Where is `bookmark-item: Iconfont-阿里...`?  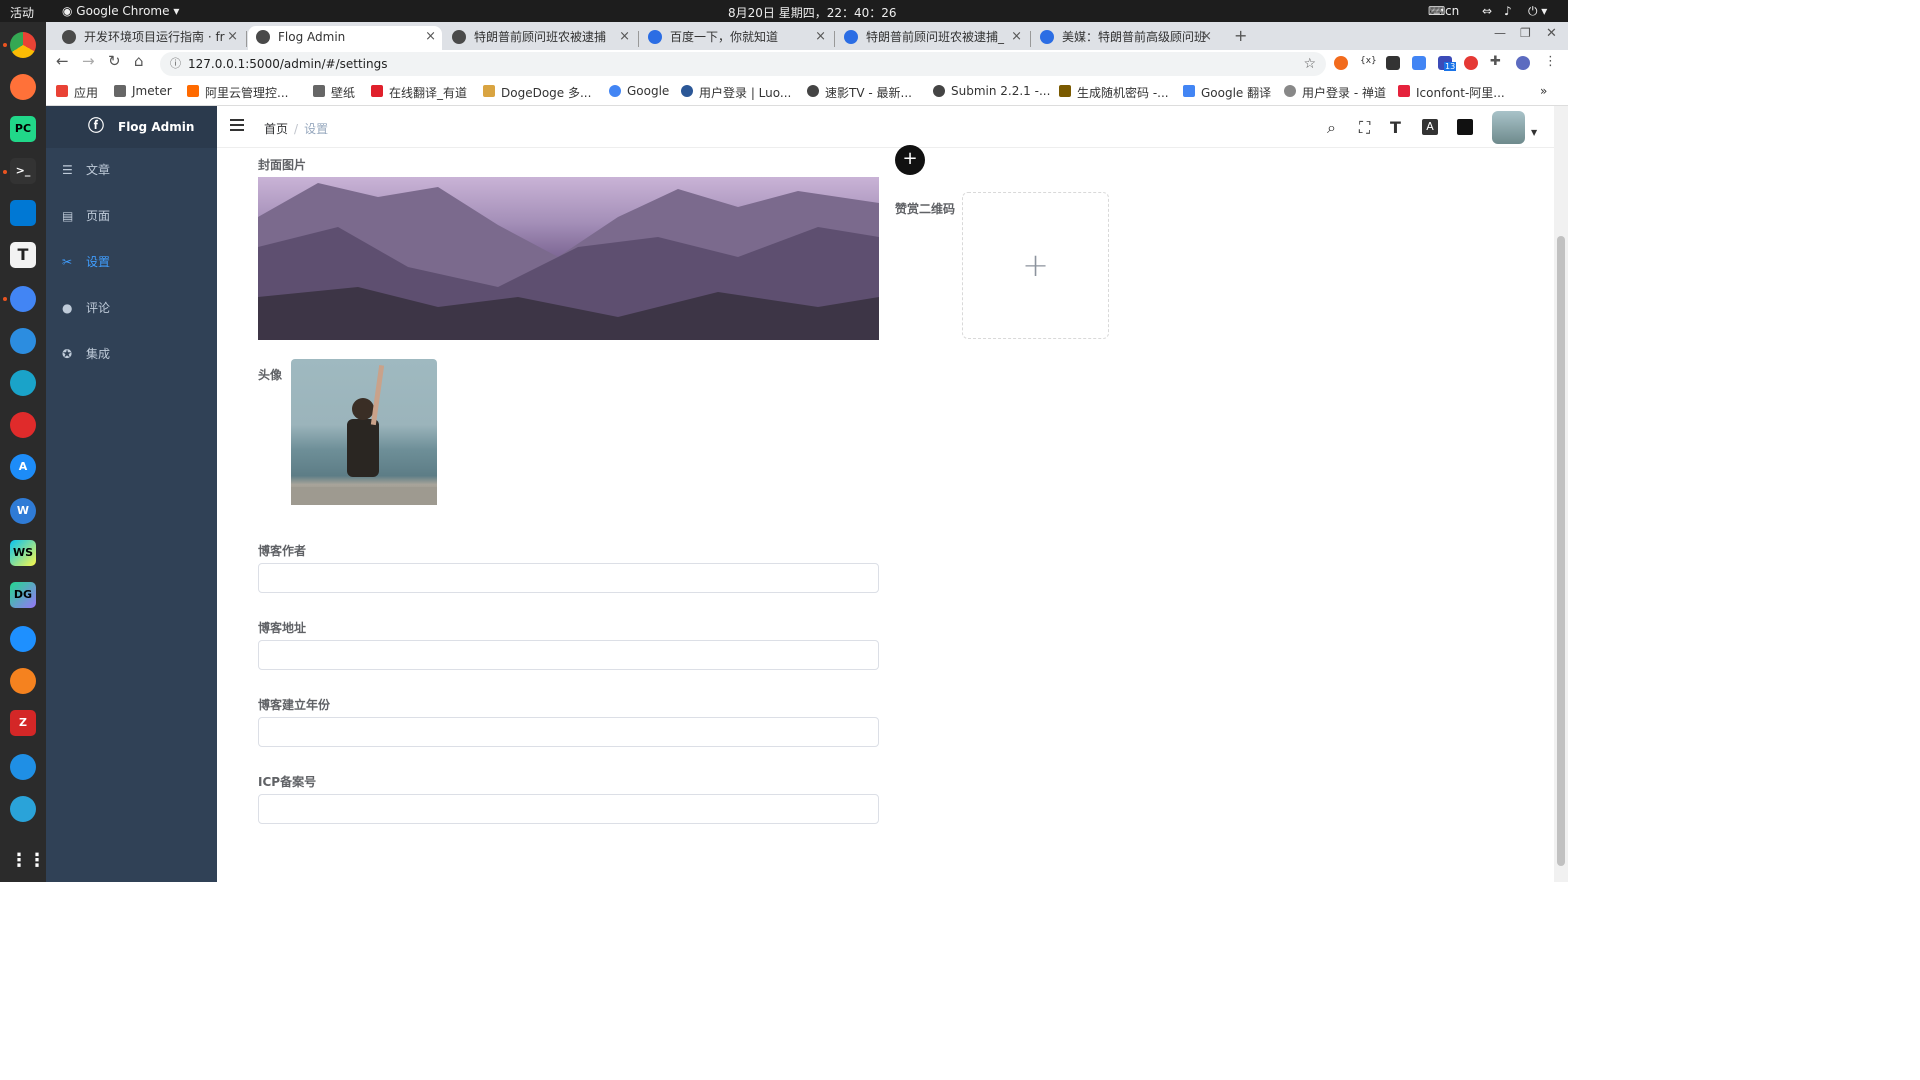 bookmark-item: Iconfont-阿里... is located at coordinates (1451, 92).